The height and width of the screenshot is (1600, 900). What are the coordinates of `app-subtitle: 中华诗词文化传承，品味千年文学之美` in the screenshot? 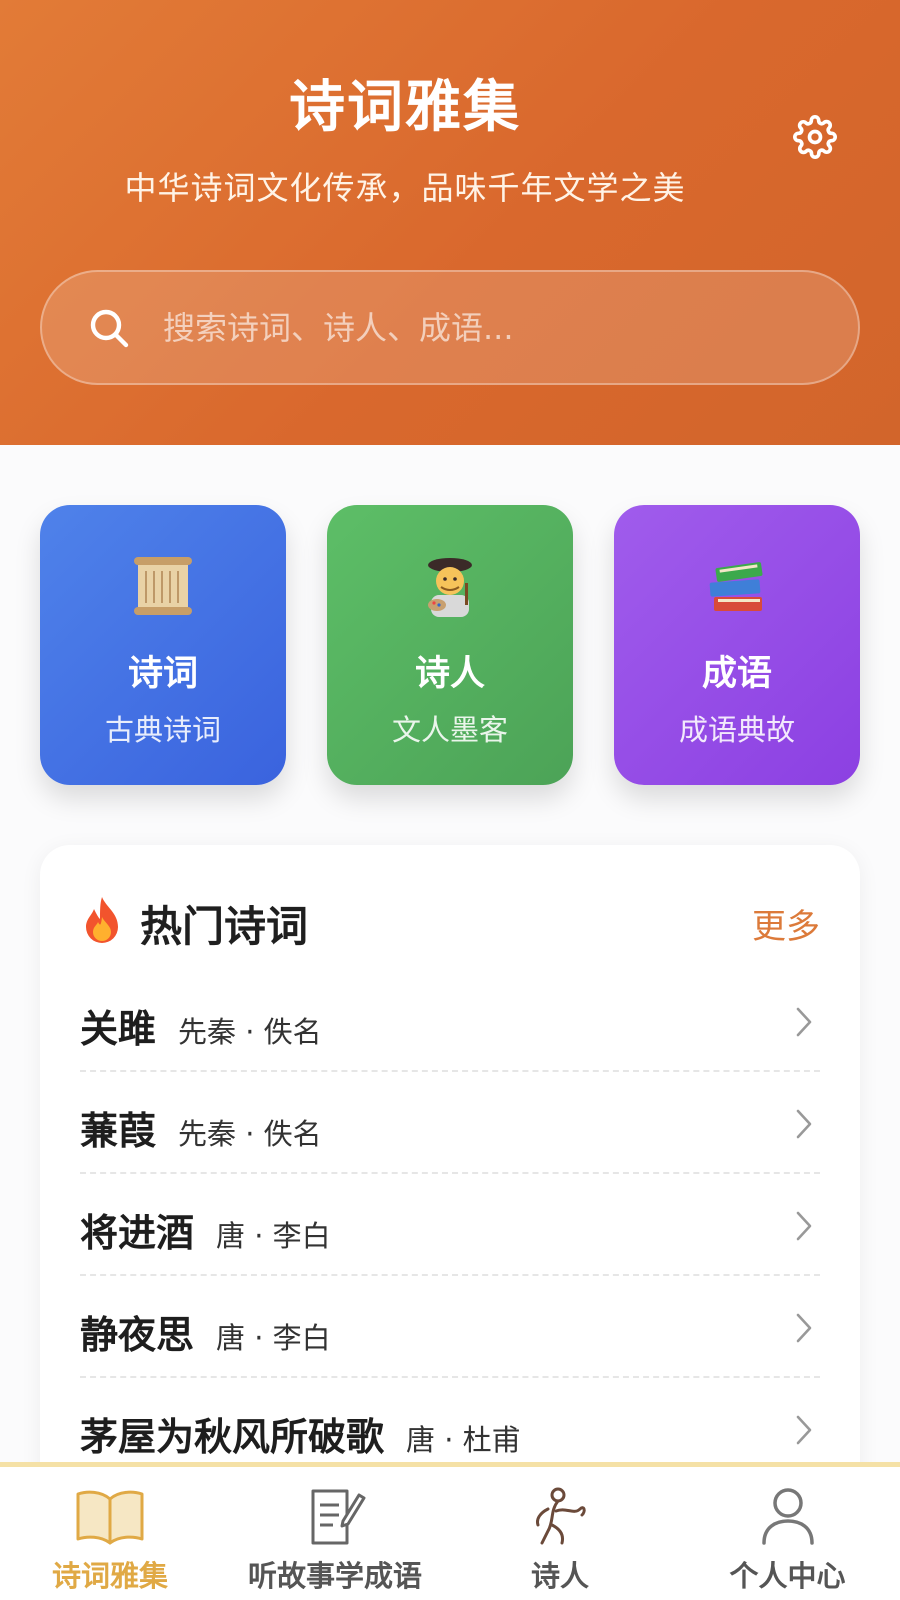 It's located at (405, 188).